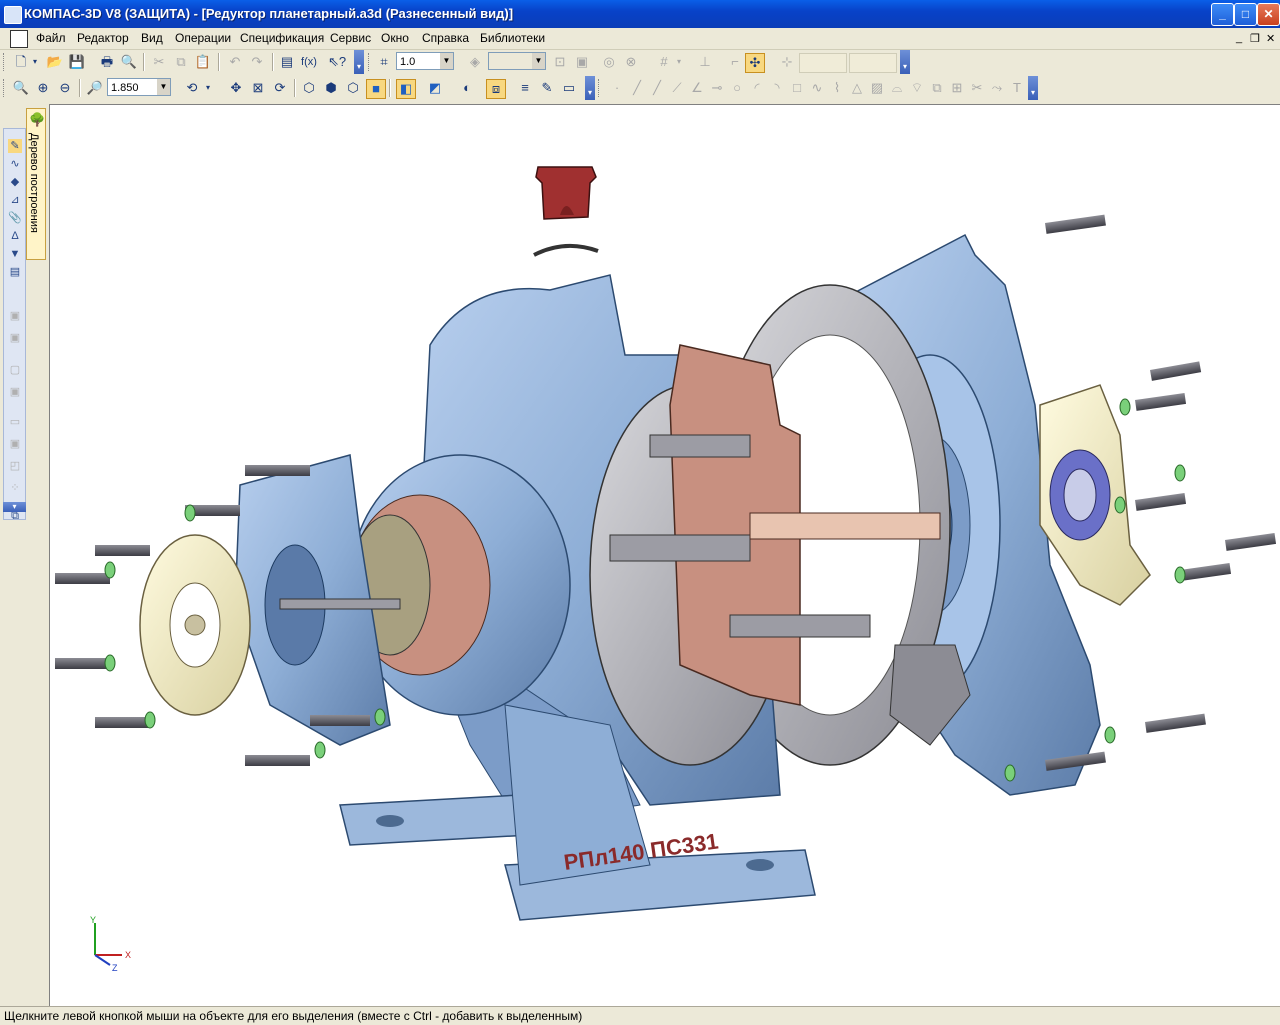  What do you see at coordinates (697, 88) in the screenshot?
I see `line4-icon: ∠` at bounding box center [697, 88].